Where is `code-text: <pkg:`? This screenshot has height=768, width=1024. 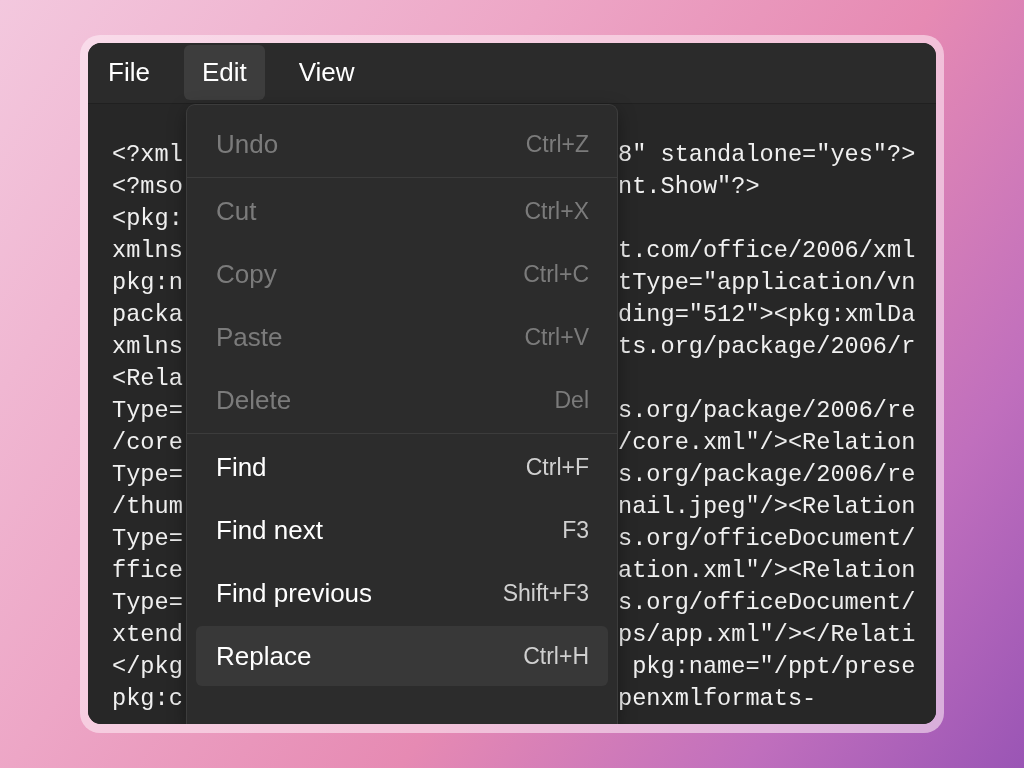 code-text: <pkg: is located at coordinates (147, 218).